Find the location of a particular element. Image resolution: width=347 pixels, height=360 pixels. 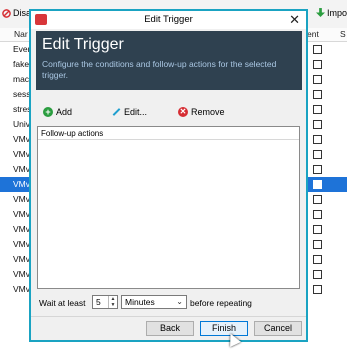

import-icon is located at coordinates (320, 13).